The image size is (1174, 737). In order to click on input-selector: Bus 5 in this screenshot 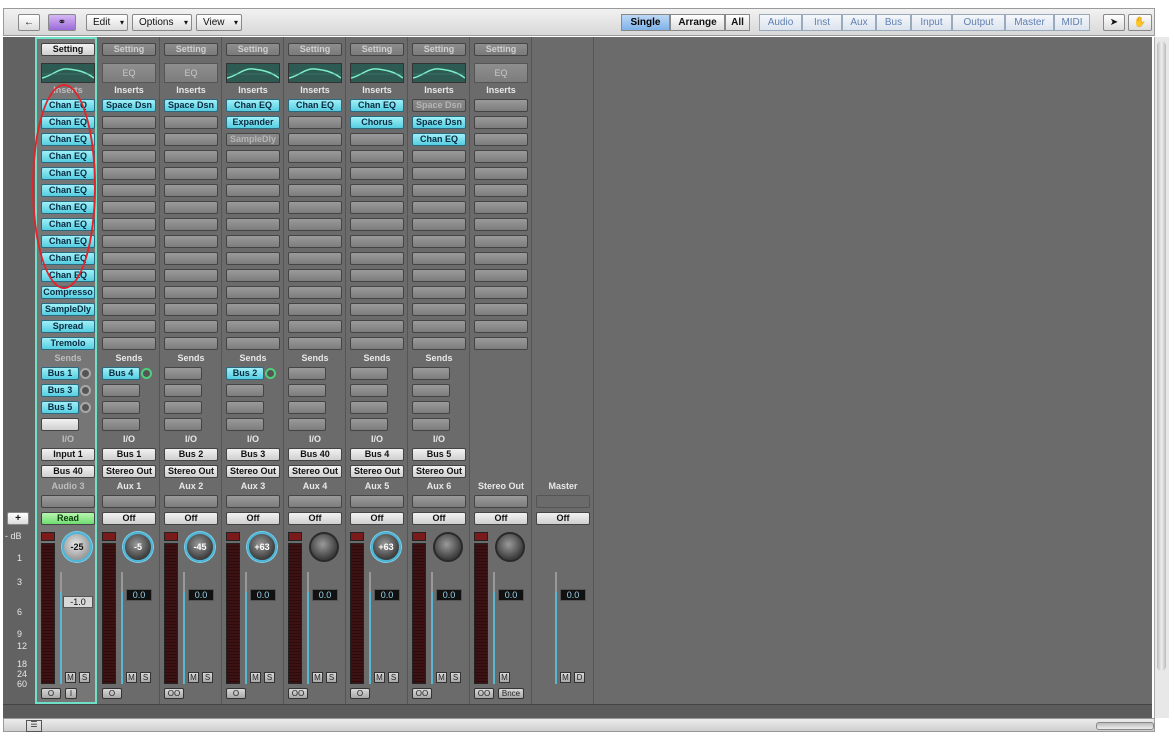, I will do `click(439, 454)`.